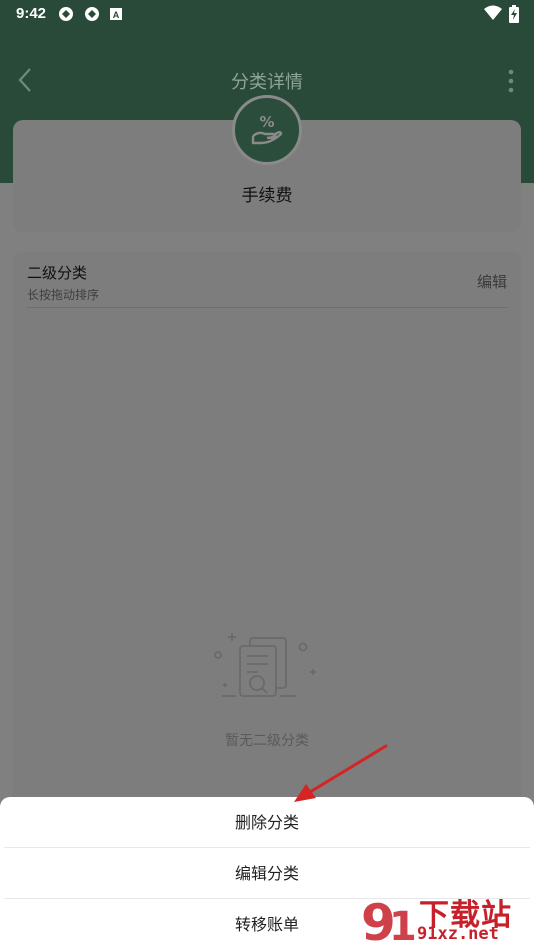 The width and height of the screenshot is (534, 950). What do you see at coordinates (267, 196) in the screenshot?
I see `category-name: 手续费` at bounding box center [267, 196].